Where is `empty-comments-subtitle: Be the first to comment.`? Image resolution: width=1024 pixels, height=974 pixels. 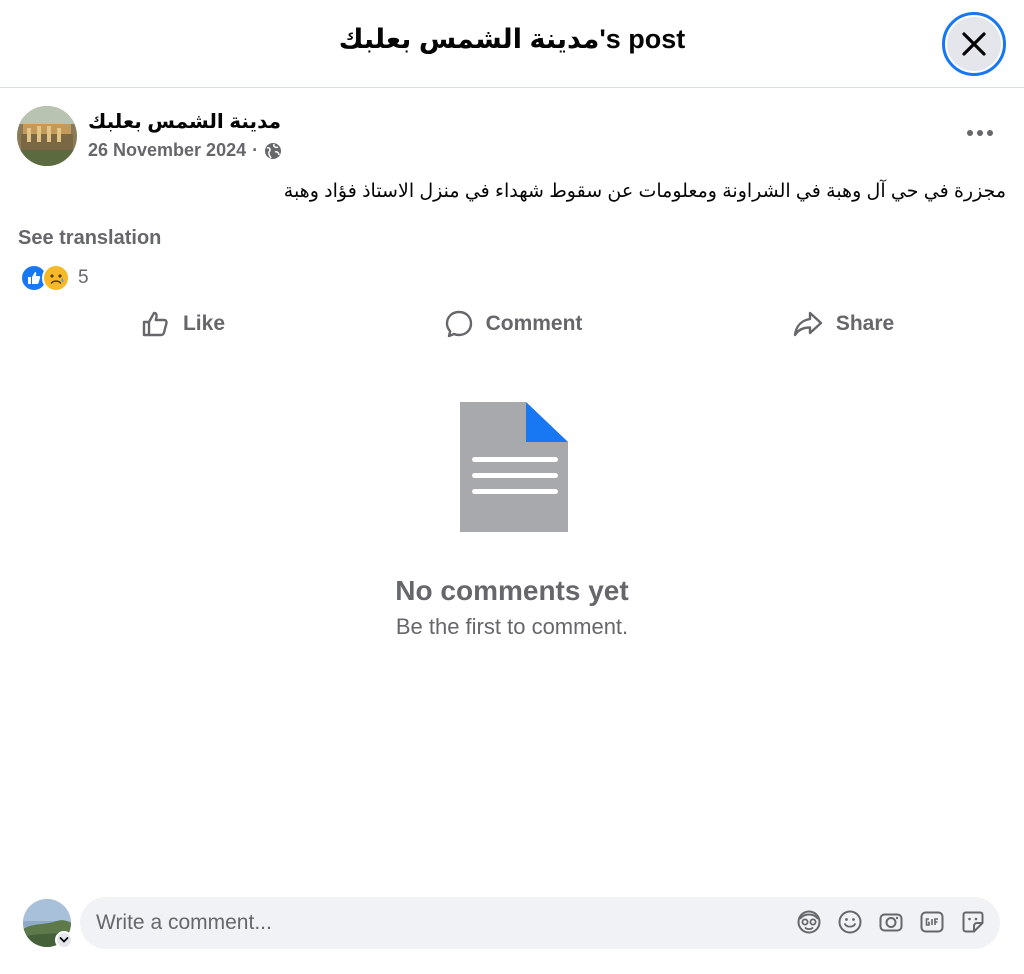
empty-comments-subtitle: Be the first to comment. is located at coordinates (512, 626).